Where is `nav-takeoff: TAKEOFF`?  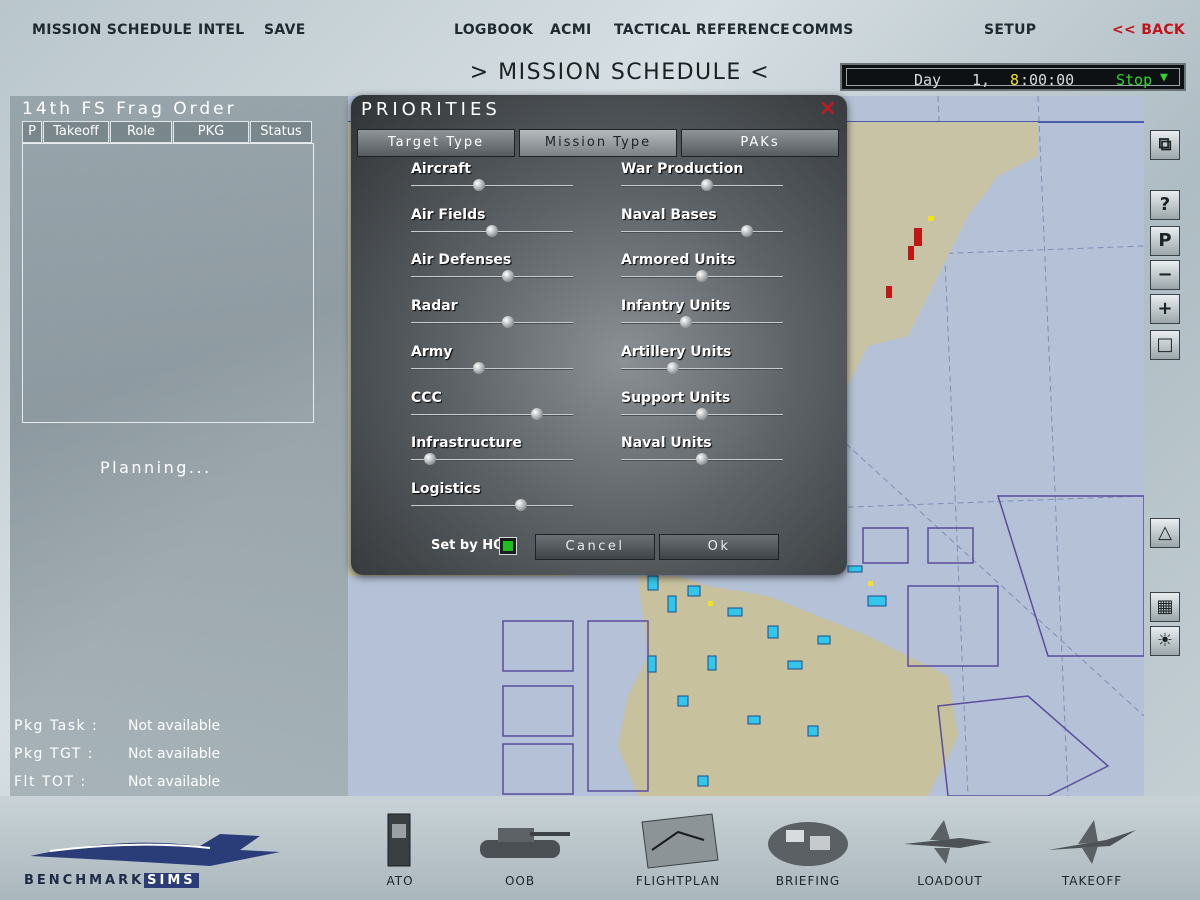 nav-takeoff: TAKEOFF is located at coordinates (1092, 851).